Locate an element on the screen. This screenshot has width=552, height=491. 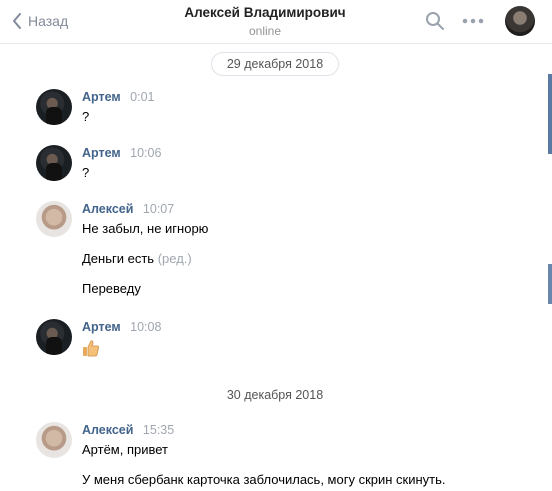
message-text: Не забыл, не игнорю is located at coordinates (145, 228).